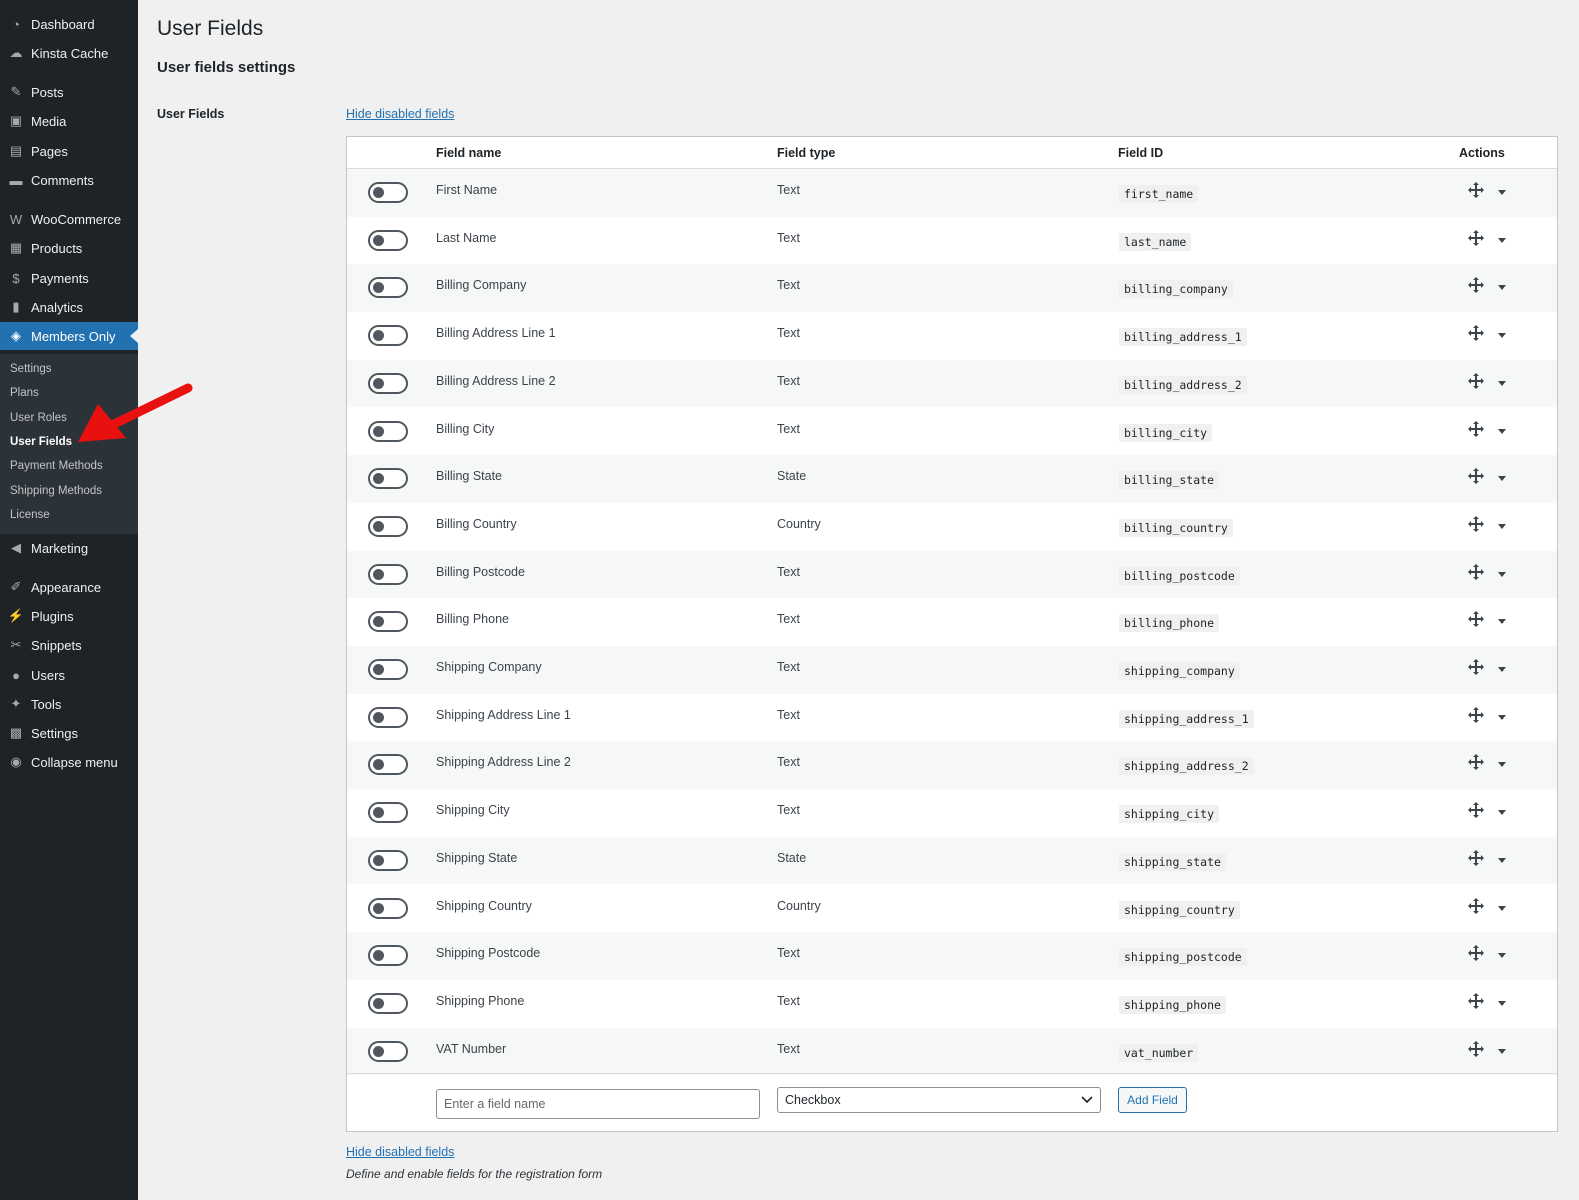 This screenshot has width=1579, height=1200. Describe the element at coordinates (56, 491) in the screenshot. I see `submenu-item-shipping-methods: Shipping Methods` at that location.